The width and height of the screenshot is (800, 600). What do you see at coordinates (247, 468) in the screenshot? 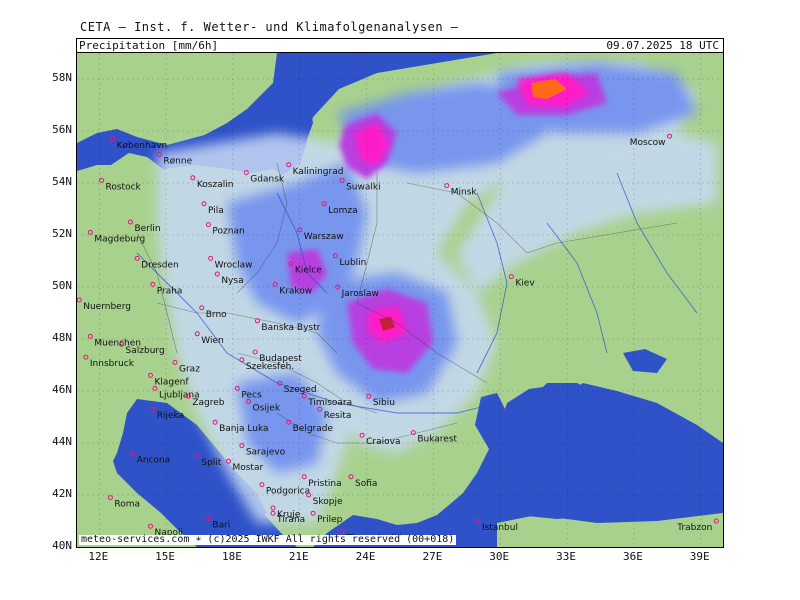
I see `city-label: Mostar` at bounding box center [247, 468].